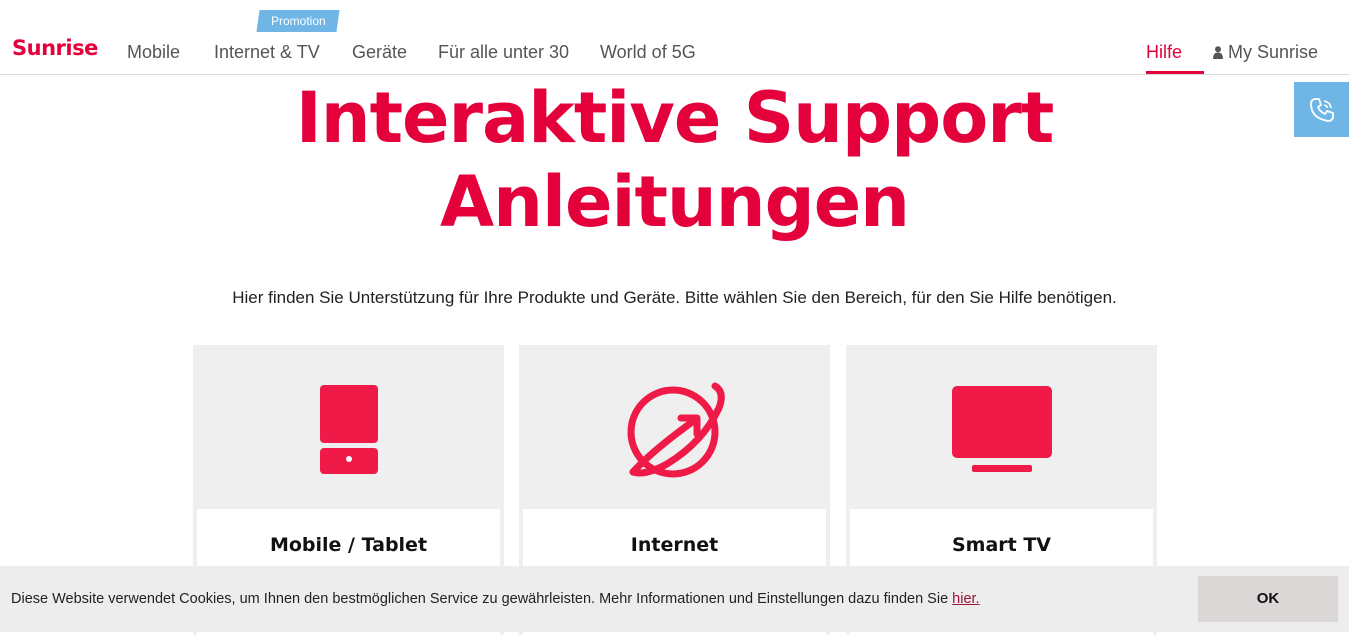 This screenshot has width=1349, height=635. I want to click on active-tab-indicator, so click(1175, 72).